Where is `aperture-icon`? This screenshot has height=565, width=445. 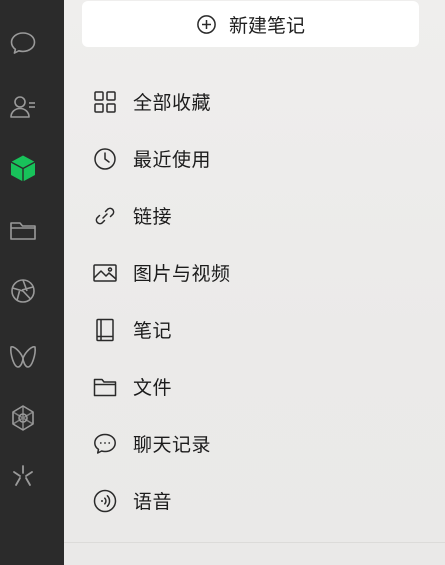 aperture-icon is located at coordinates (23, 291).